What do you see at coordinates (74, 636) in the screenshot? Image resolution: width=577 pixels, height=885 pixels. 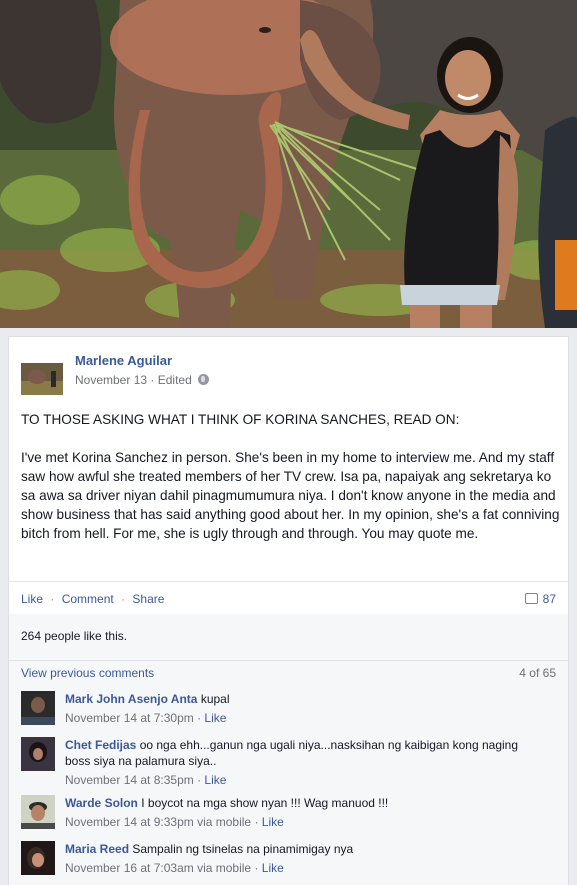 I see `likes-summary: 264 people like this.` at bounding box center [74, 636].